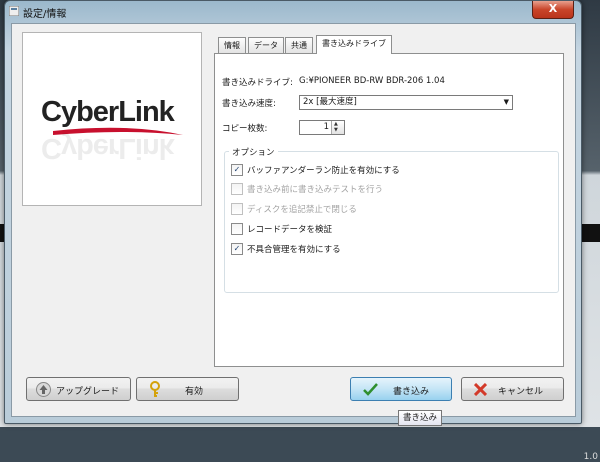 Image resolution: width=600 pixels, height=462 pixels. Describe the element at coordinates (194, 392) in the screenshot. I see `activate-label: 有効` at that location.